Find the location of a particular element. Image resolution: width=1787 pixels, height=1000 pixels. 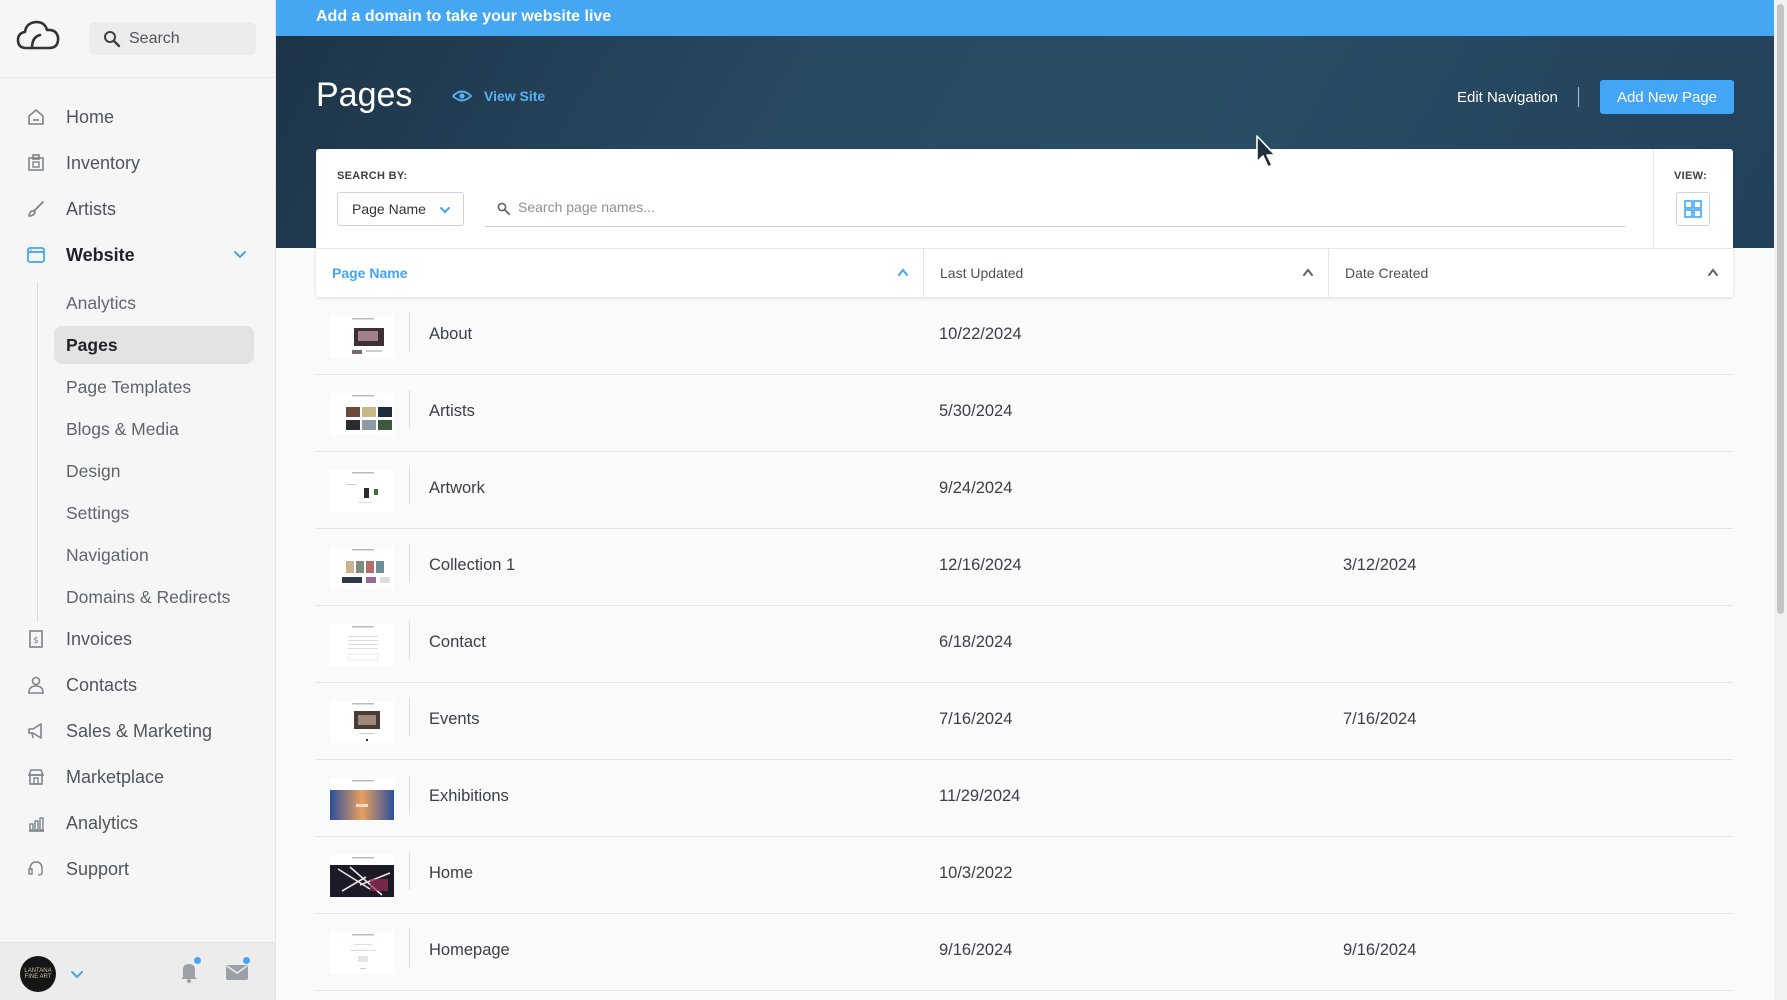

grid-view-button is located at coordinates (1693, 209).